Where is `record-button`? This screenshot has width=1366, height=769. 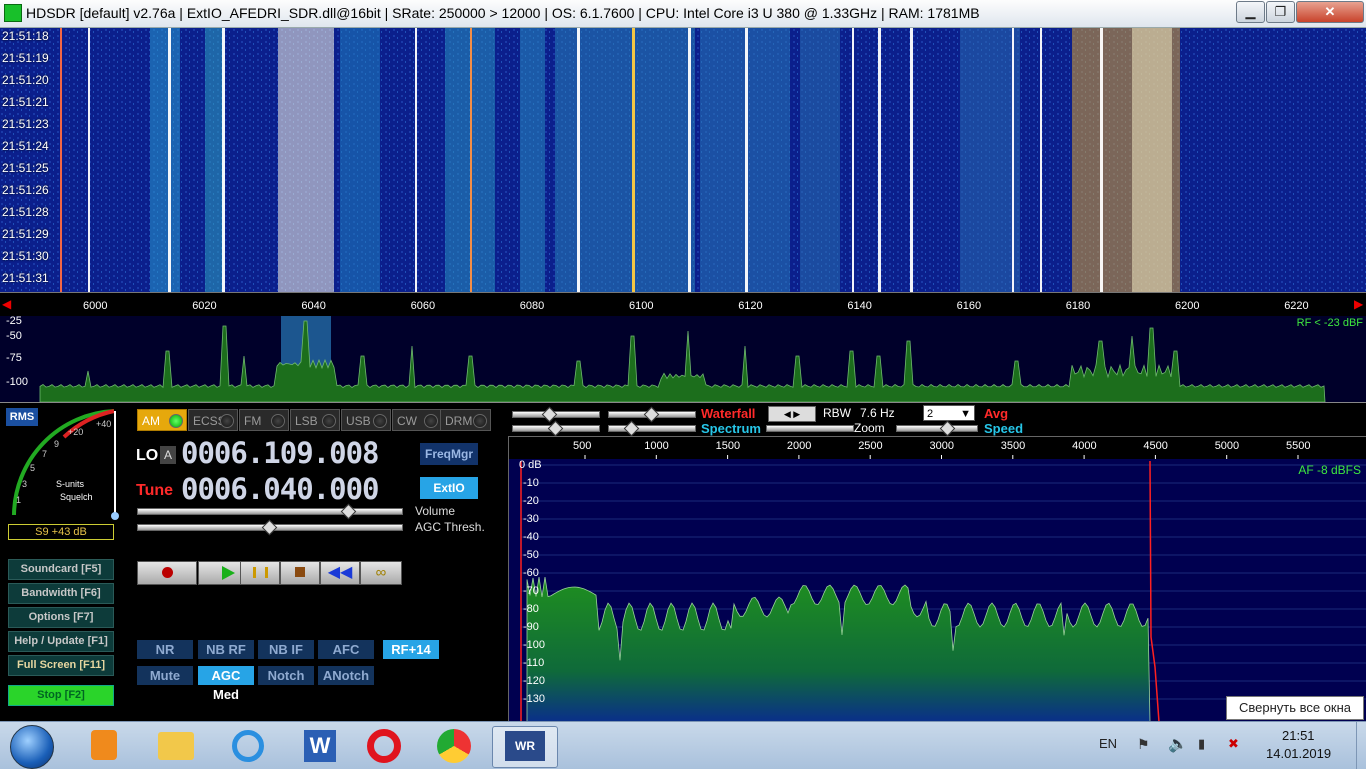
record-button is located at coordinates (167, 573).